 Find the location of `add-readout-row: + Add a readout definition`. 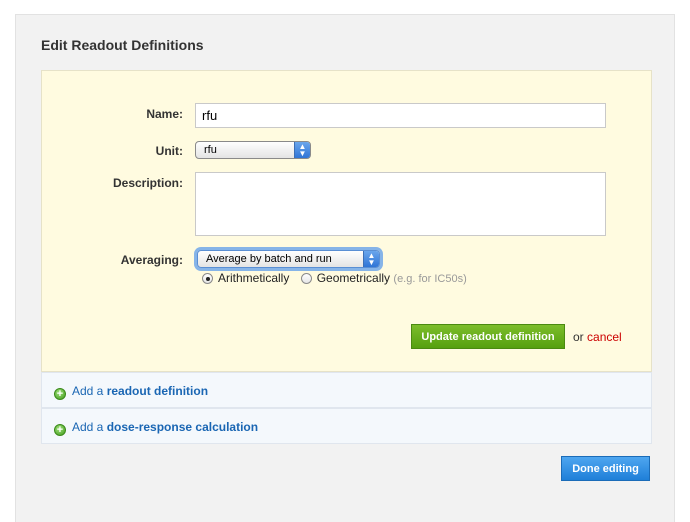

add-readout-row: + Add a readout definition is located at coordinates (346, 390).